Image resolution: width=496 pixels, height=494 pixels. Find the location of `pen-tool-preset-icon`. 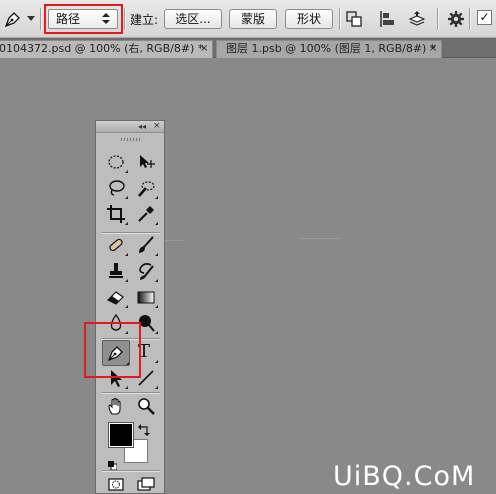

pen-tool-preset-icon is located at coordinates (13, 19).